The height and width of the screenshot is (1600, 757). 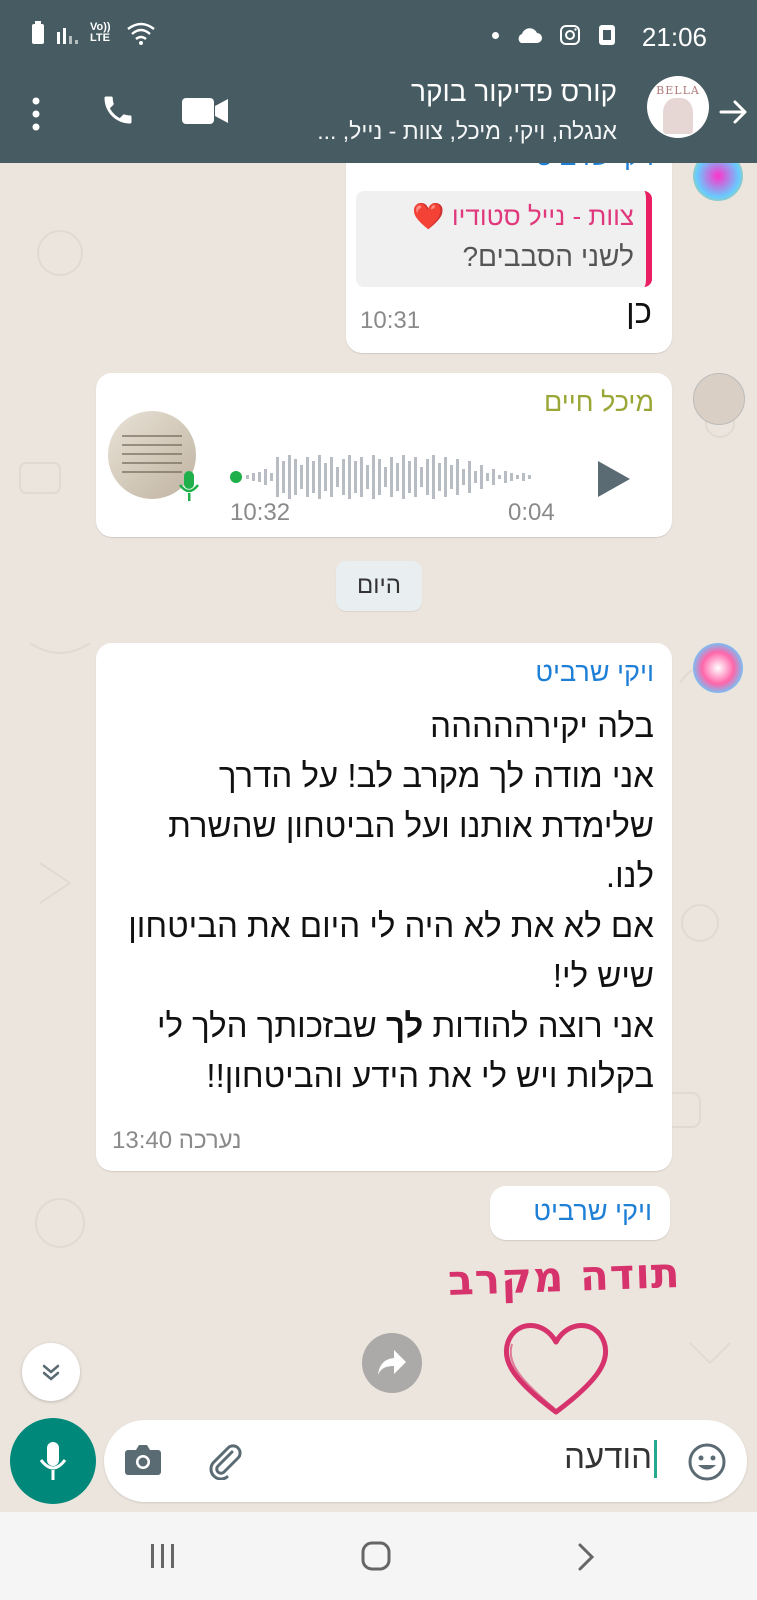 What do you see at coordinates (67, 36) in the screenshot?
I see `signal-icon` at bounding box center [67, 36].